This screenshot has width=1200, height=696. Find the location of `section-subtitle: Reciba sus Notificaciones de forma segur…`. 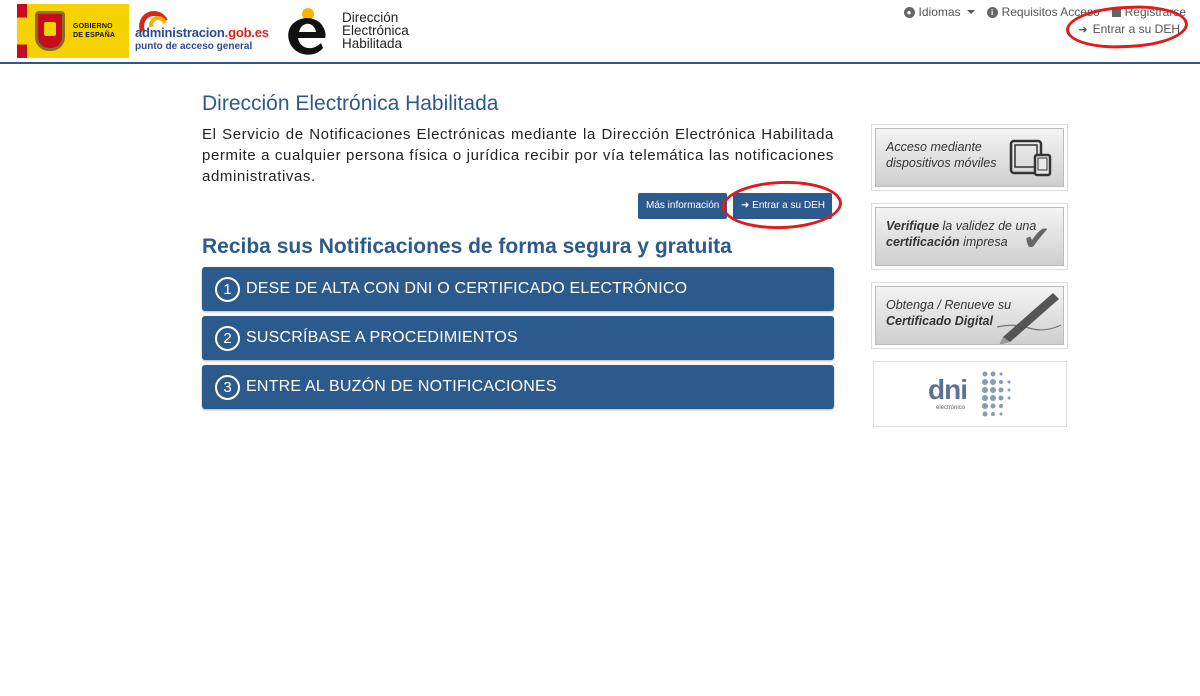

section-subtitle: Reciba sus Notificaciones de forma segur… is located at coordinates (467, 246).